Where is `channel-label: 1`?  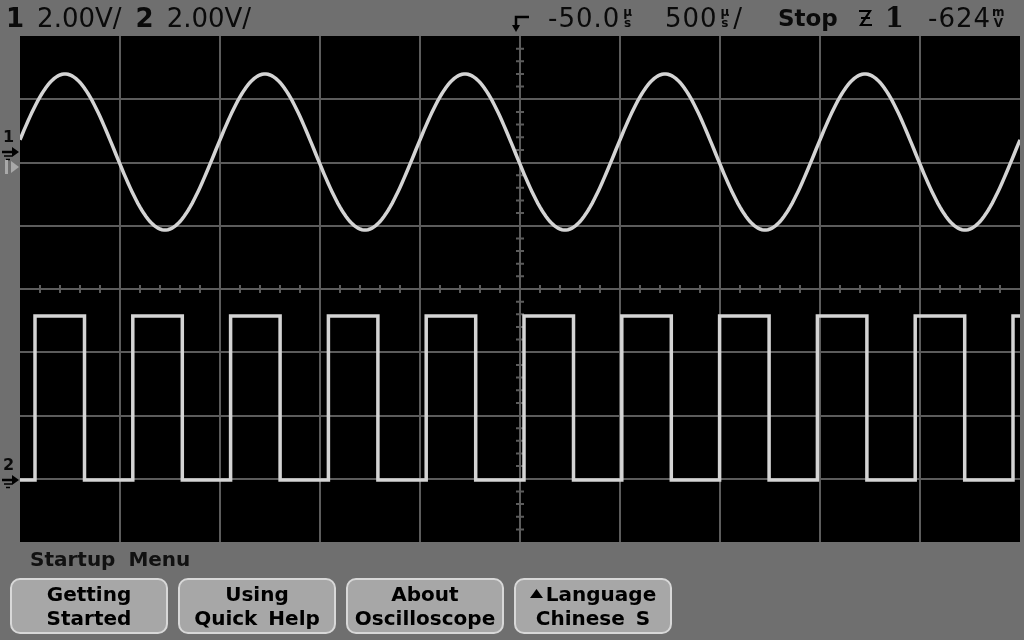
channel-label: 1 is located at coordinates (9, 137).